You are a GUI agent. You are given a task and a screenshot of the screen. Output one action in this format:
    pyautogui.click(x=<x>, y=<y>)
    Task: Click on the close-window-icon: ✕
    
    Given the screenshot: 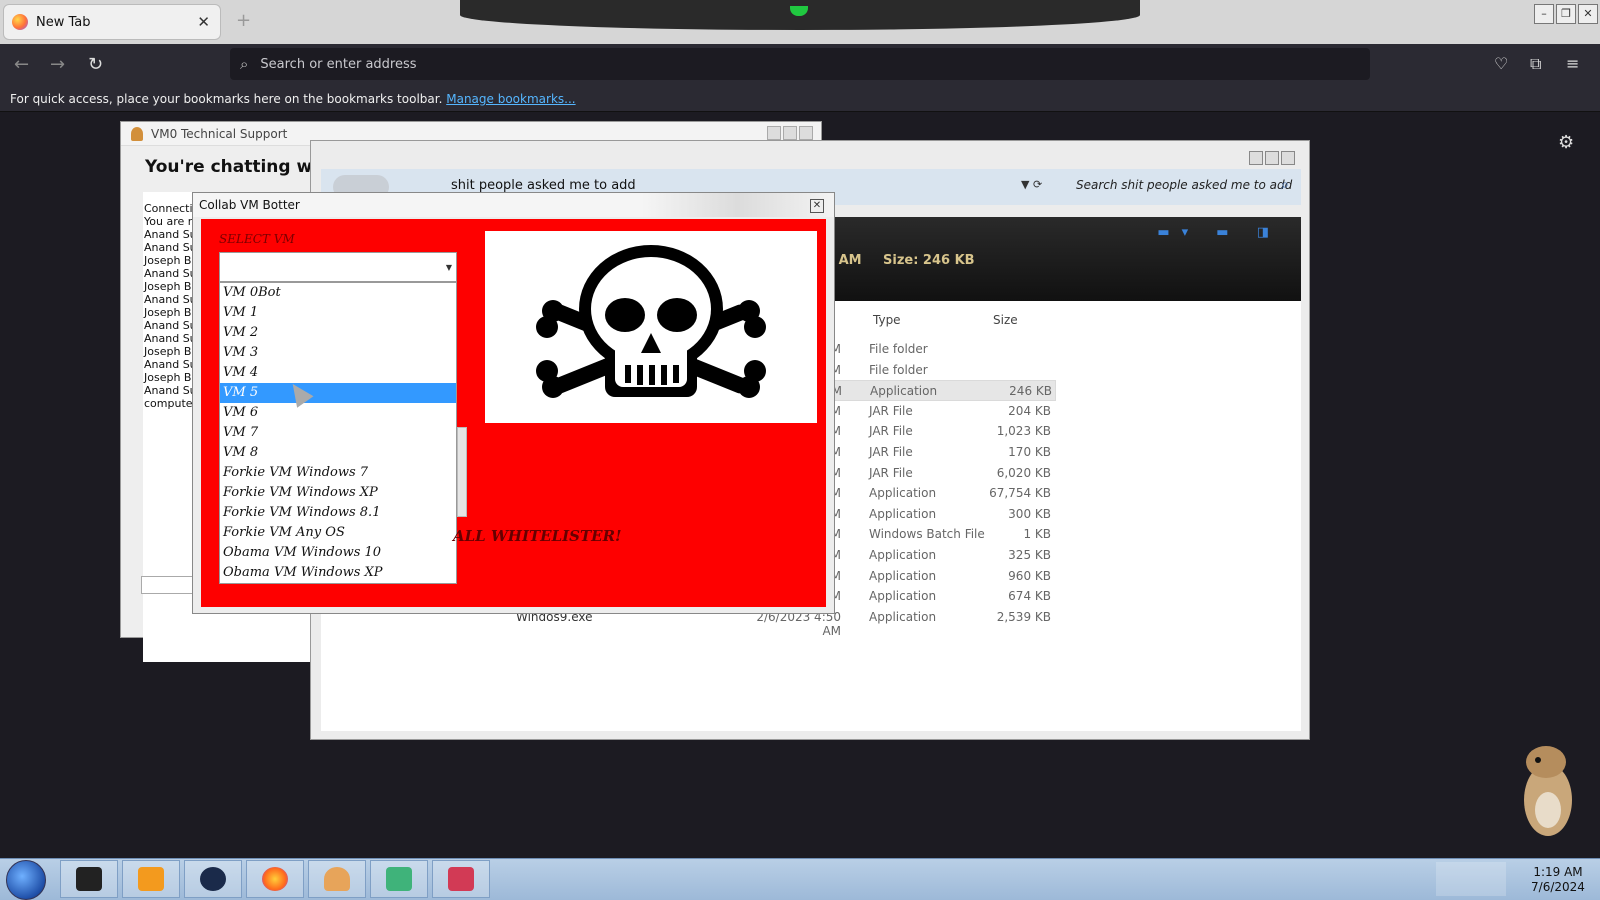 What is the action you would take?
    pyautogui.click(x=1588, y=14)
    